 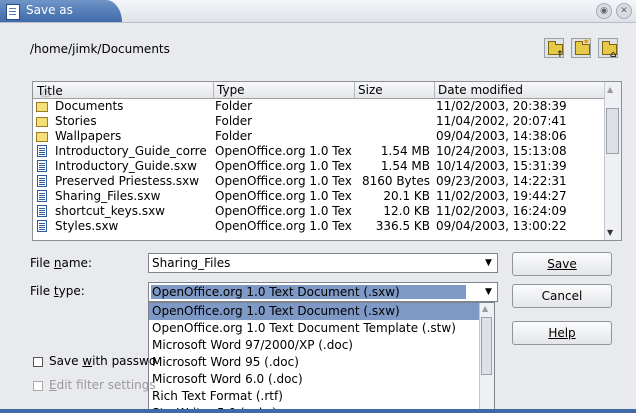 I want to click on save-document-icon, so click(x=13, y=12).